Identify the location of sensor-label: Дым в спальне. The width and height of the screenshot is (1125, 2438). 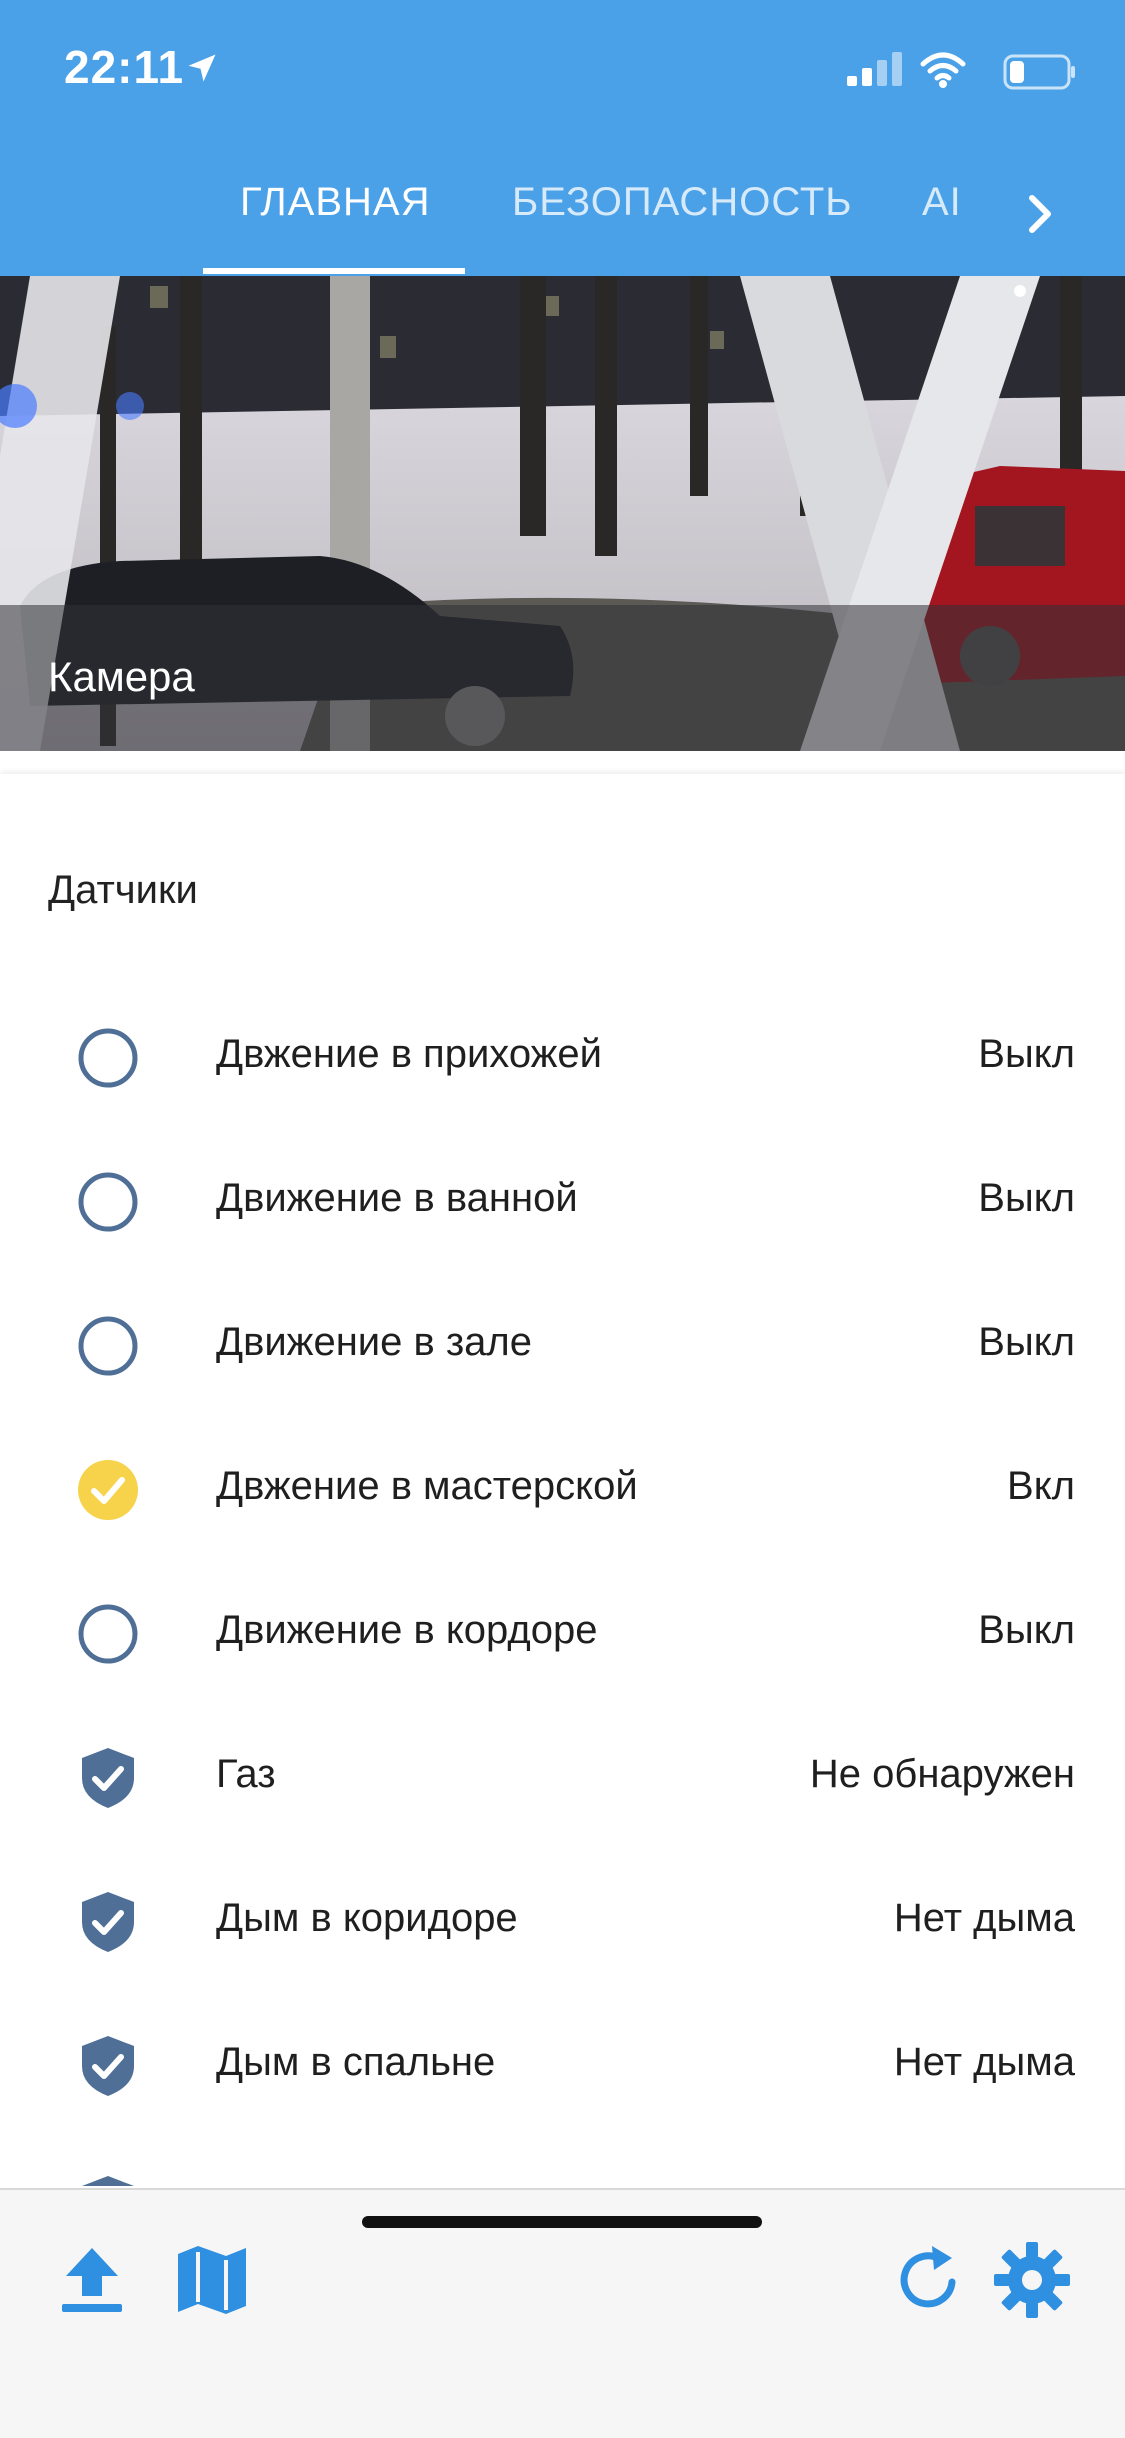
(356, 2062).